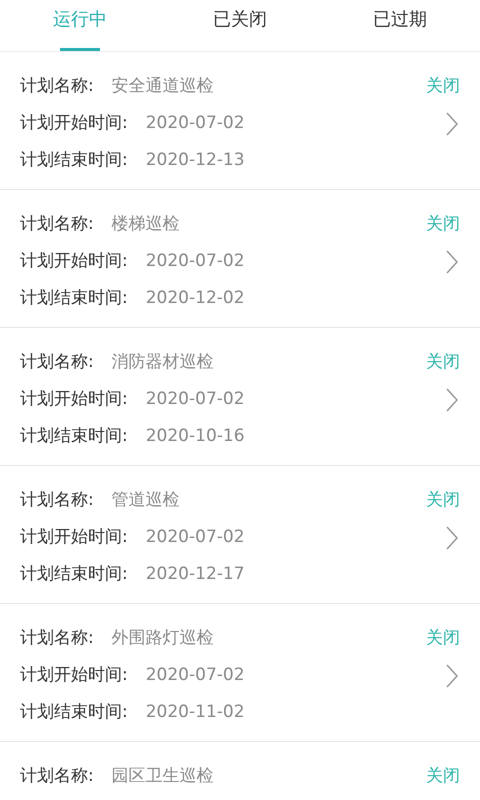 The height and width of the screenshot is (800, 480). I want to click on field-value: 2020-12-13, so click(195, 160).